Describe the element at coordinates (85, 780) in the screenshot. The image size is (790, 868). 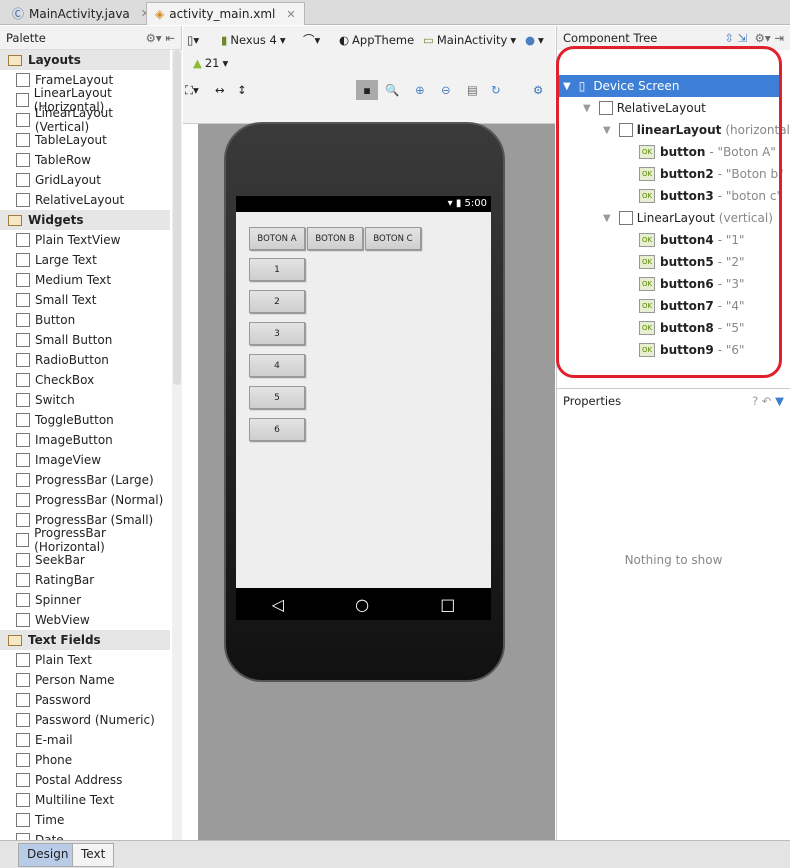
I see `palette-item: Postal Address` at that location.